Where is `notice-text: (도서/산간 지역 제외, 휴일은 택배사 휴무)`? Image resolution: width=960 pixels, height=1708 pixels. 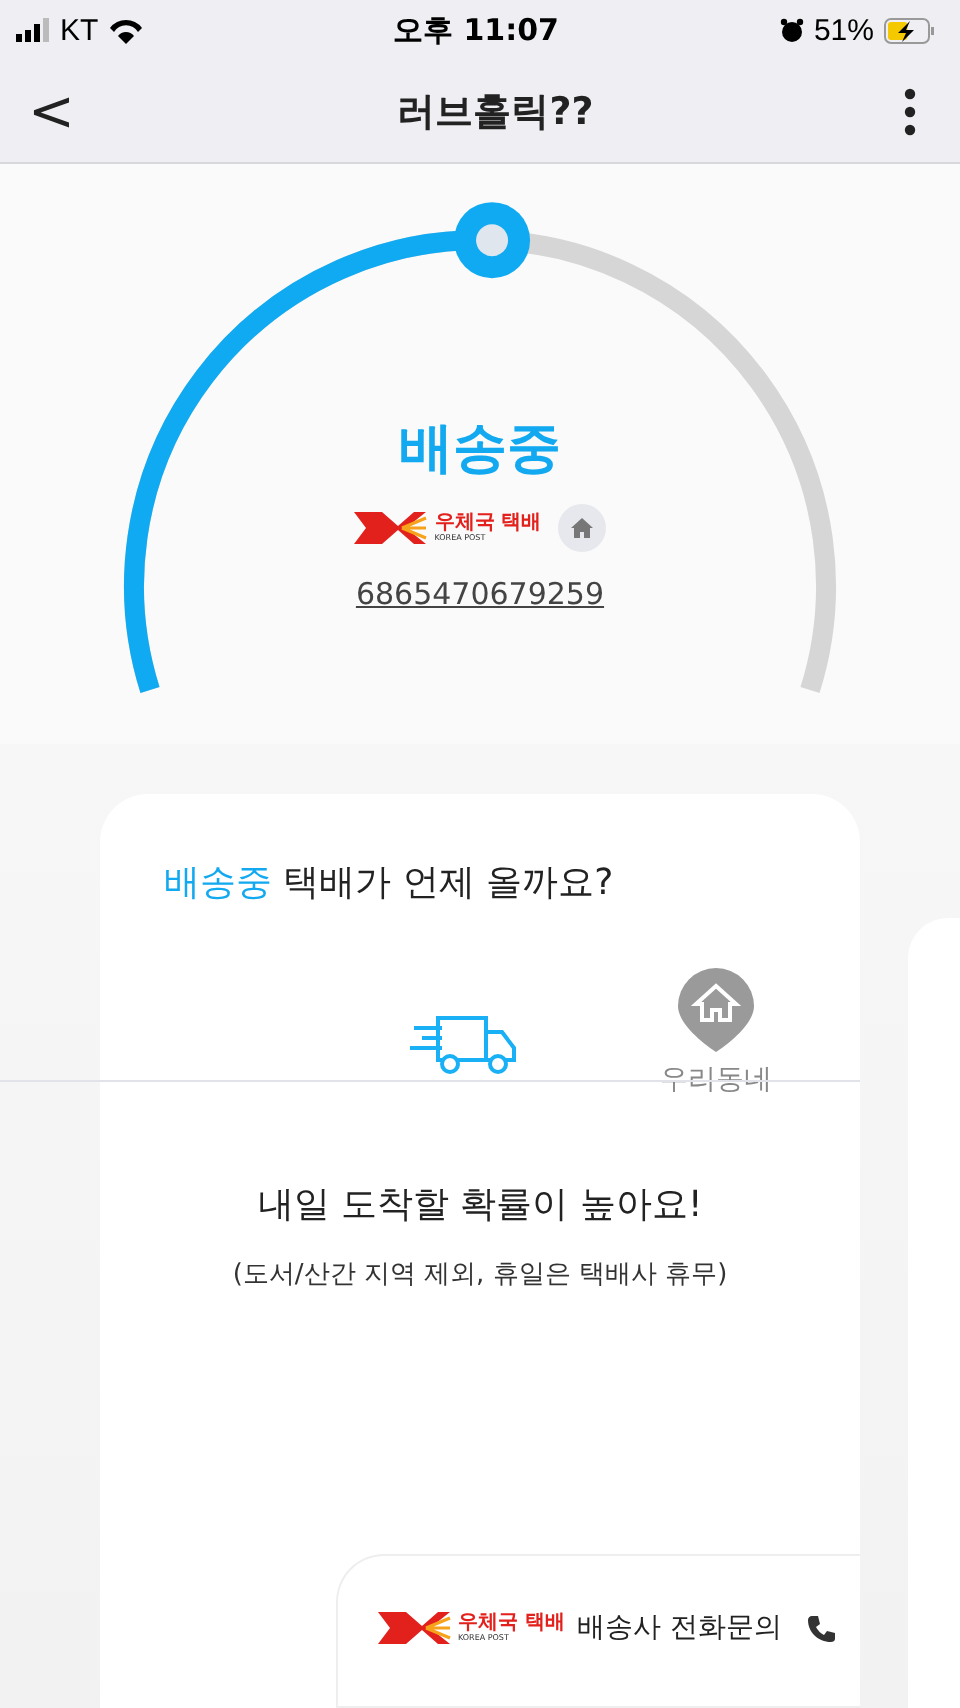 notice-text: (도서/산간 지역 제외, 휴일은 택배사 휴무) is located at coordinates (480, 1275).